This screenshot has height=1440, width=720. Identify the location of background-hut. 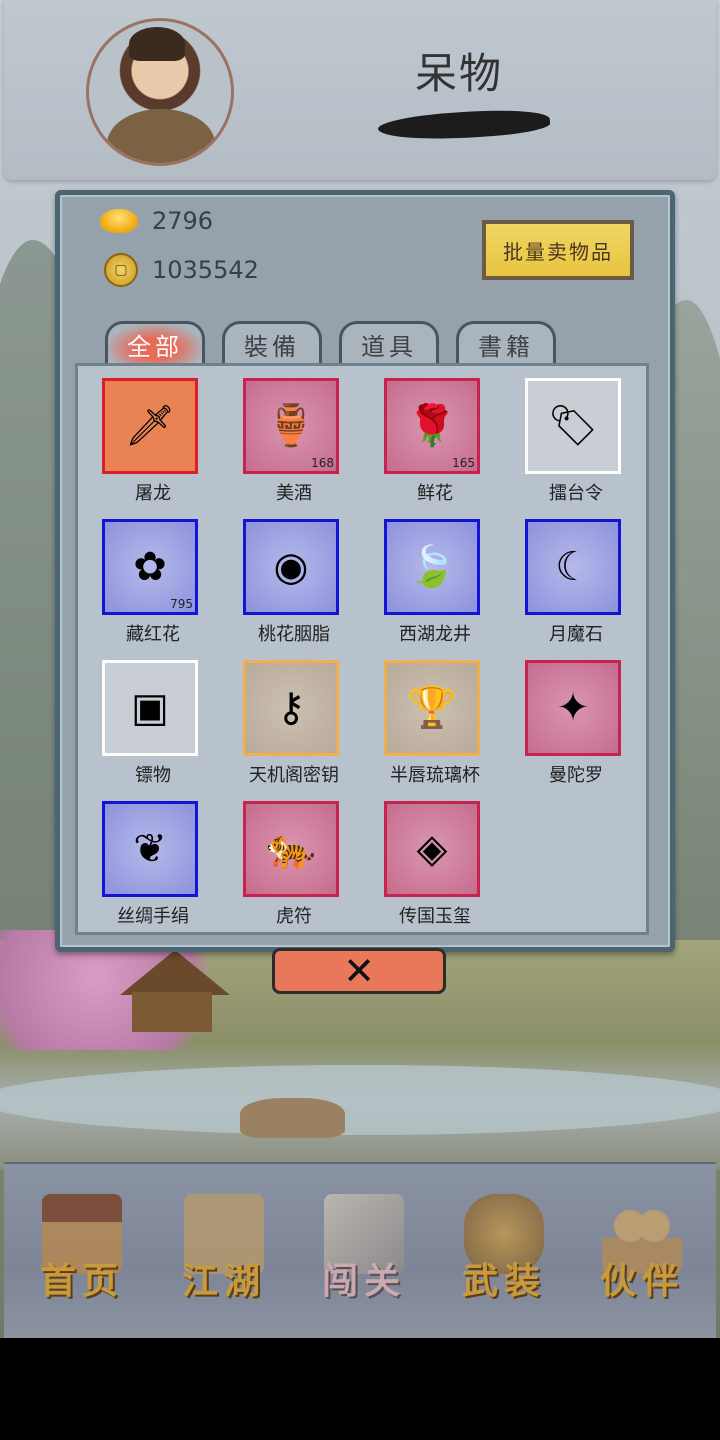
(175, 992).